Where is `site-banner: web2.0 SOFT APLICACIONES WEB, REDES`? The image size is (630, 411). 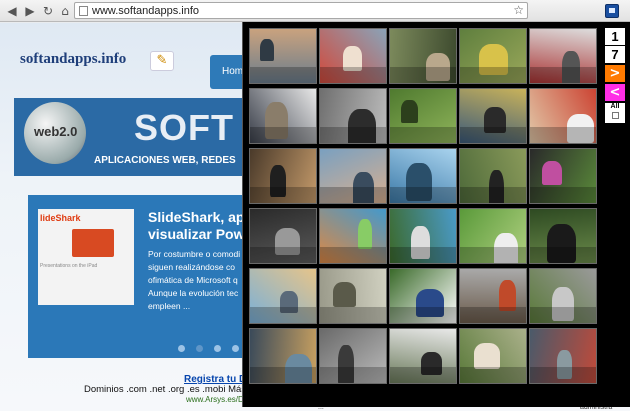
site-banner: web2.0 SOFT APLICACIONES WEB, REDES is located at coordinates (130, 137).